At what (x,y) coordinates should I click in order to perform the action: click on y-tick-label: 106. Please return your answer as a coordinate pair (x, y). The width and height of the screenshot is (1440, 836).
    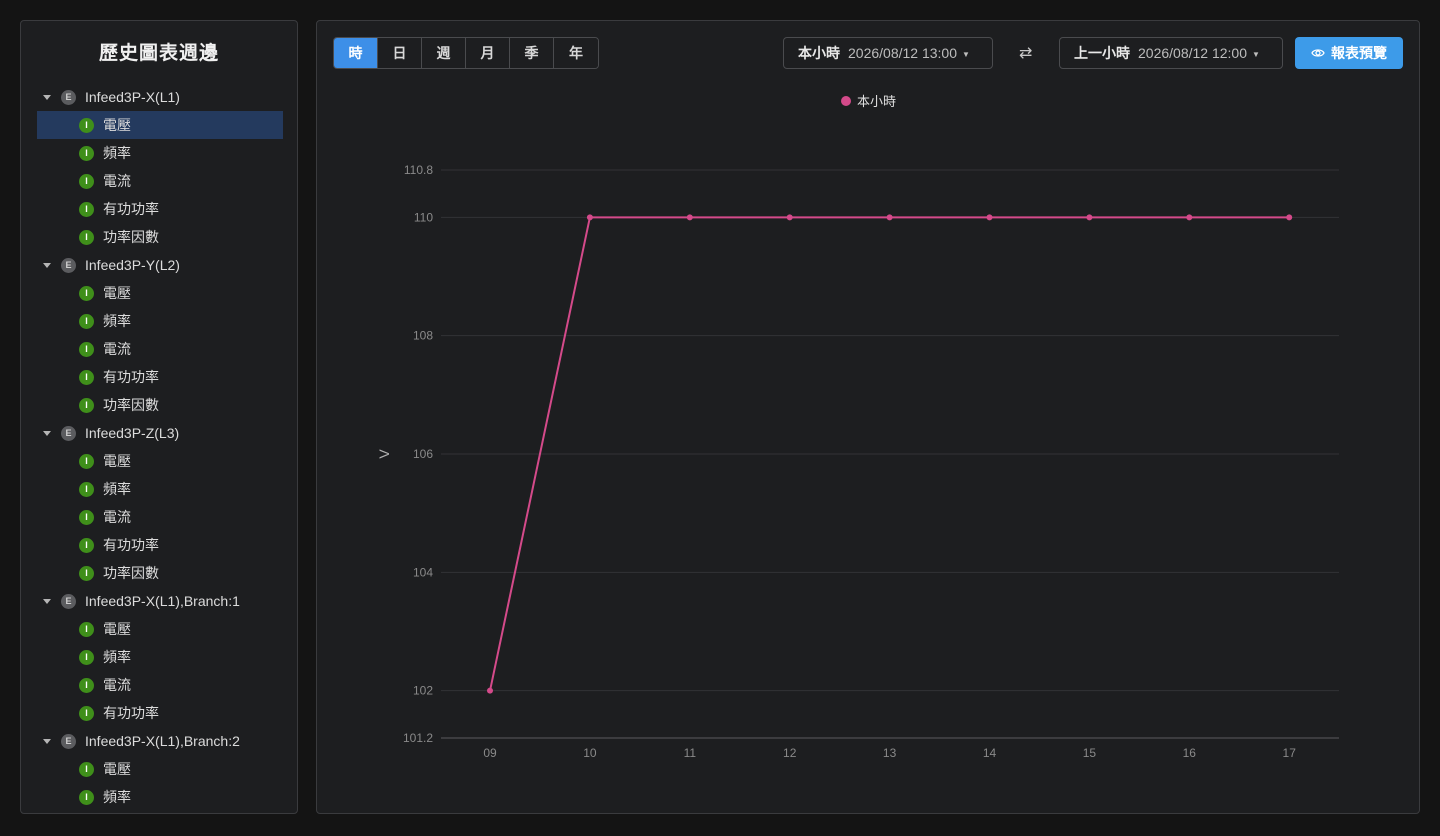
    Looking at the image, I should click on (423, 454).